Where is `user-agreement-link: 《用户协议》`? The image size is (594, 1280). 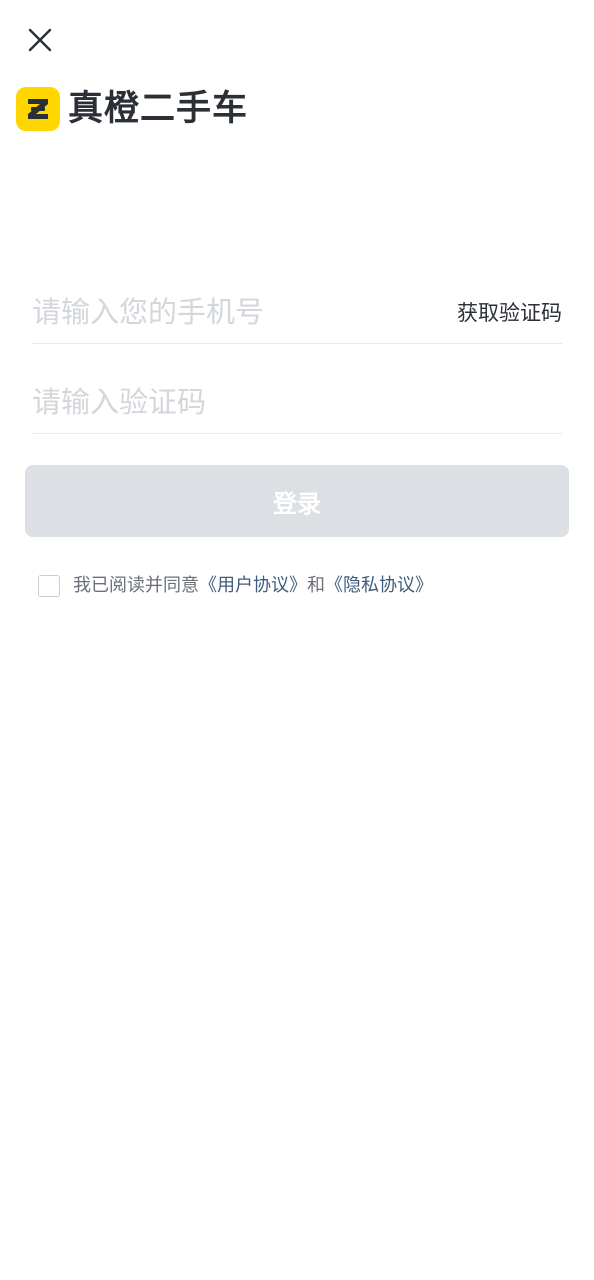
user-agreement-link: 《用户协议》 is located at coordinates (253, 585).